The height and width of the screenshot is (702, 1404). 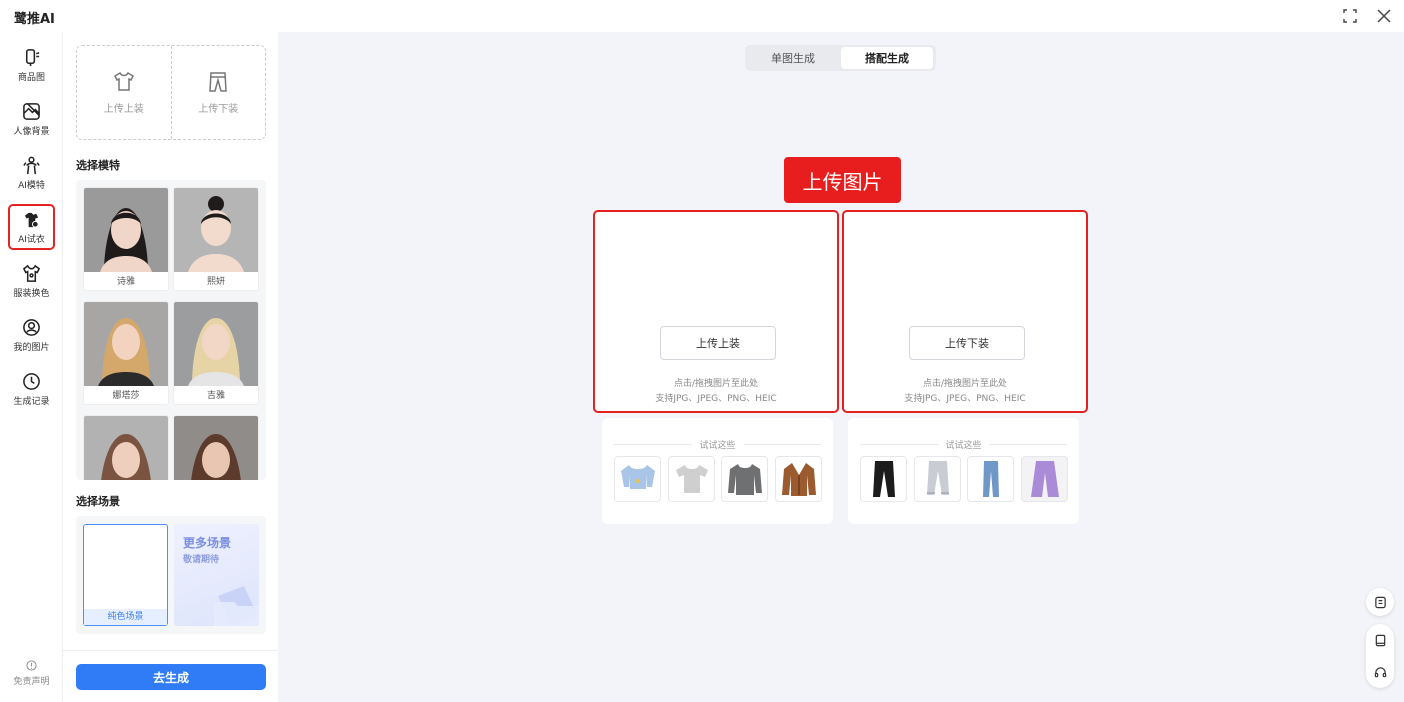 What do you see at coordinates (31, 165) in the screenshot?
I see `ai-model-icon` at bounding box center [31, 165].